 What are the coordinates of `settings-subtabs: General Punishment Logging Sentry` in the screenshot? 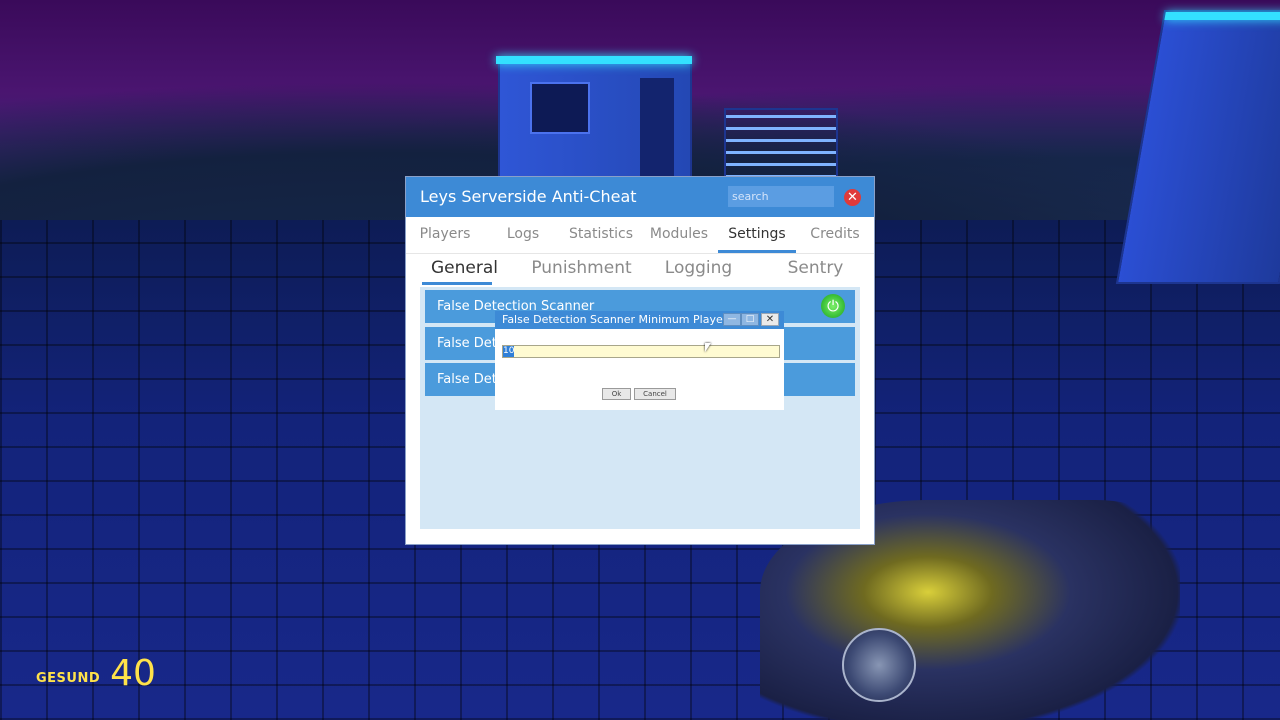 It's located at (640, 270).